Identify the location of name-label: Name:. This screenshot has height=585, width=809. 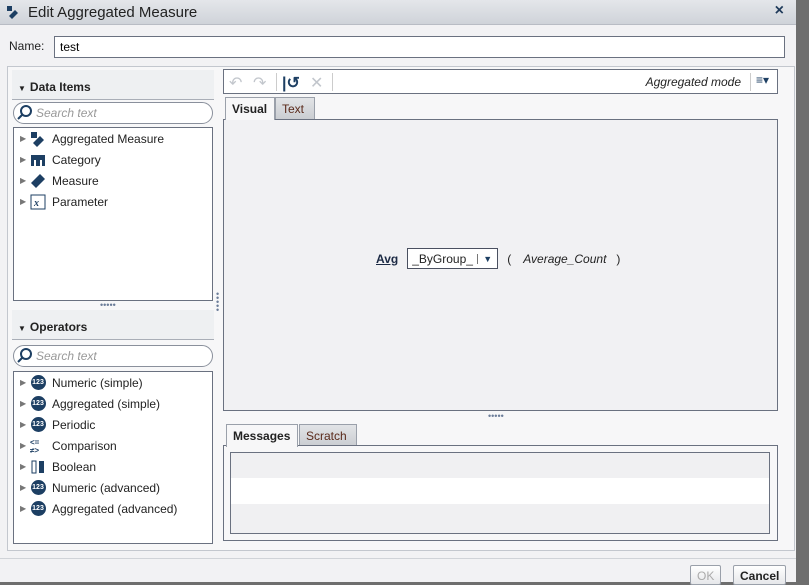
(27, 46).